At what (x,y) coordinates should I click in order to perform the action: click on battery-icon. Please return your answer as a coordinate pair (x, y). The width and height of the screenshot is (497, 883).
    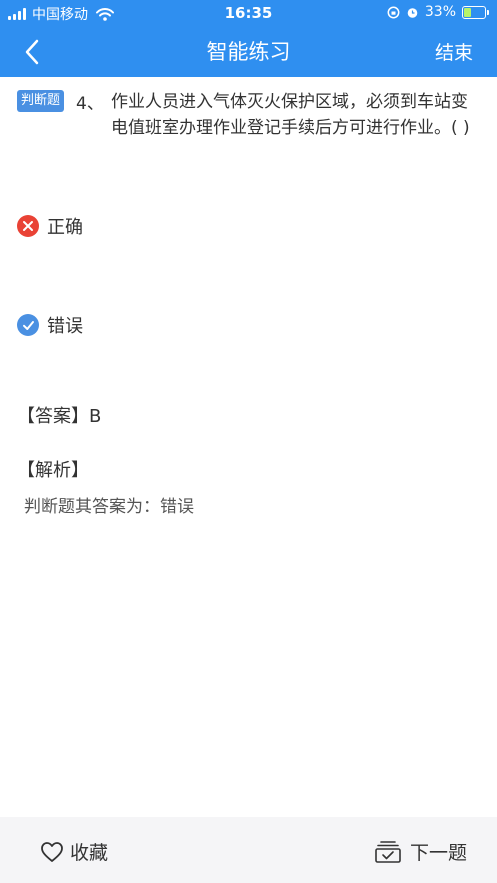
    Looking at the image, I should click on (475, 12).